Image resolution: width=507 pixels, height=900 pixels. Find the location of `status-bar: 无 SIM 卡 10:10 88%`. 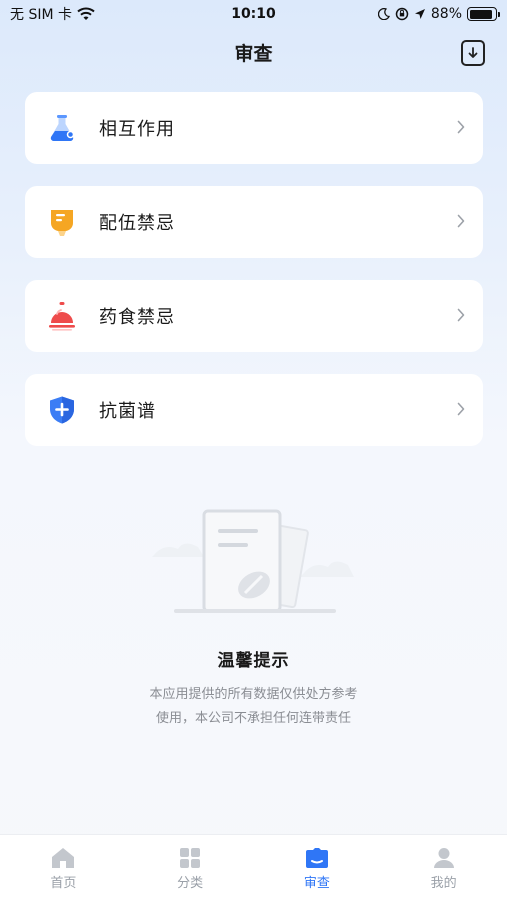

status-bar: 无 SIM 卡 10:10 88% is located at coordinates (253, 14).